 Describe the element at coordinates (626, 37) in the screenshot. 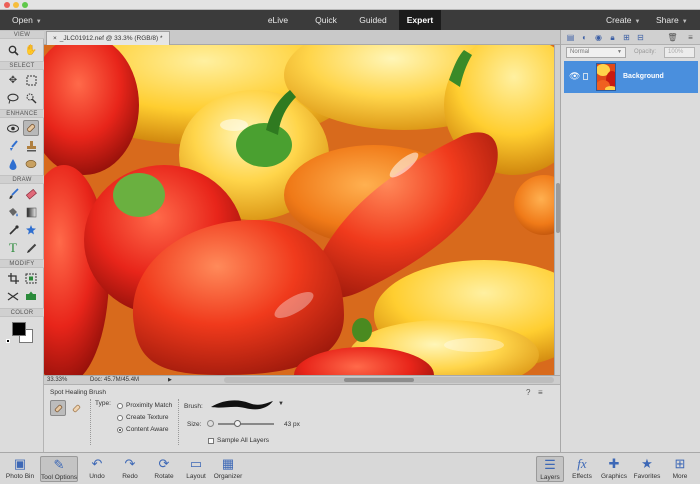

I see `link-icon: ⊞` at that location.